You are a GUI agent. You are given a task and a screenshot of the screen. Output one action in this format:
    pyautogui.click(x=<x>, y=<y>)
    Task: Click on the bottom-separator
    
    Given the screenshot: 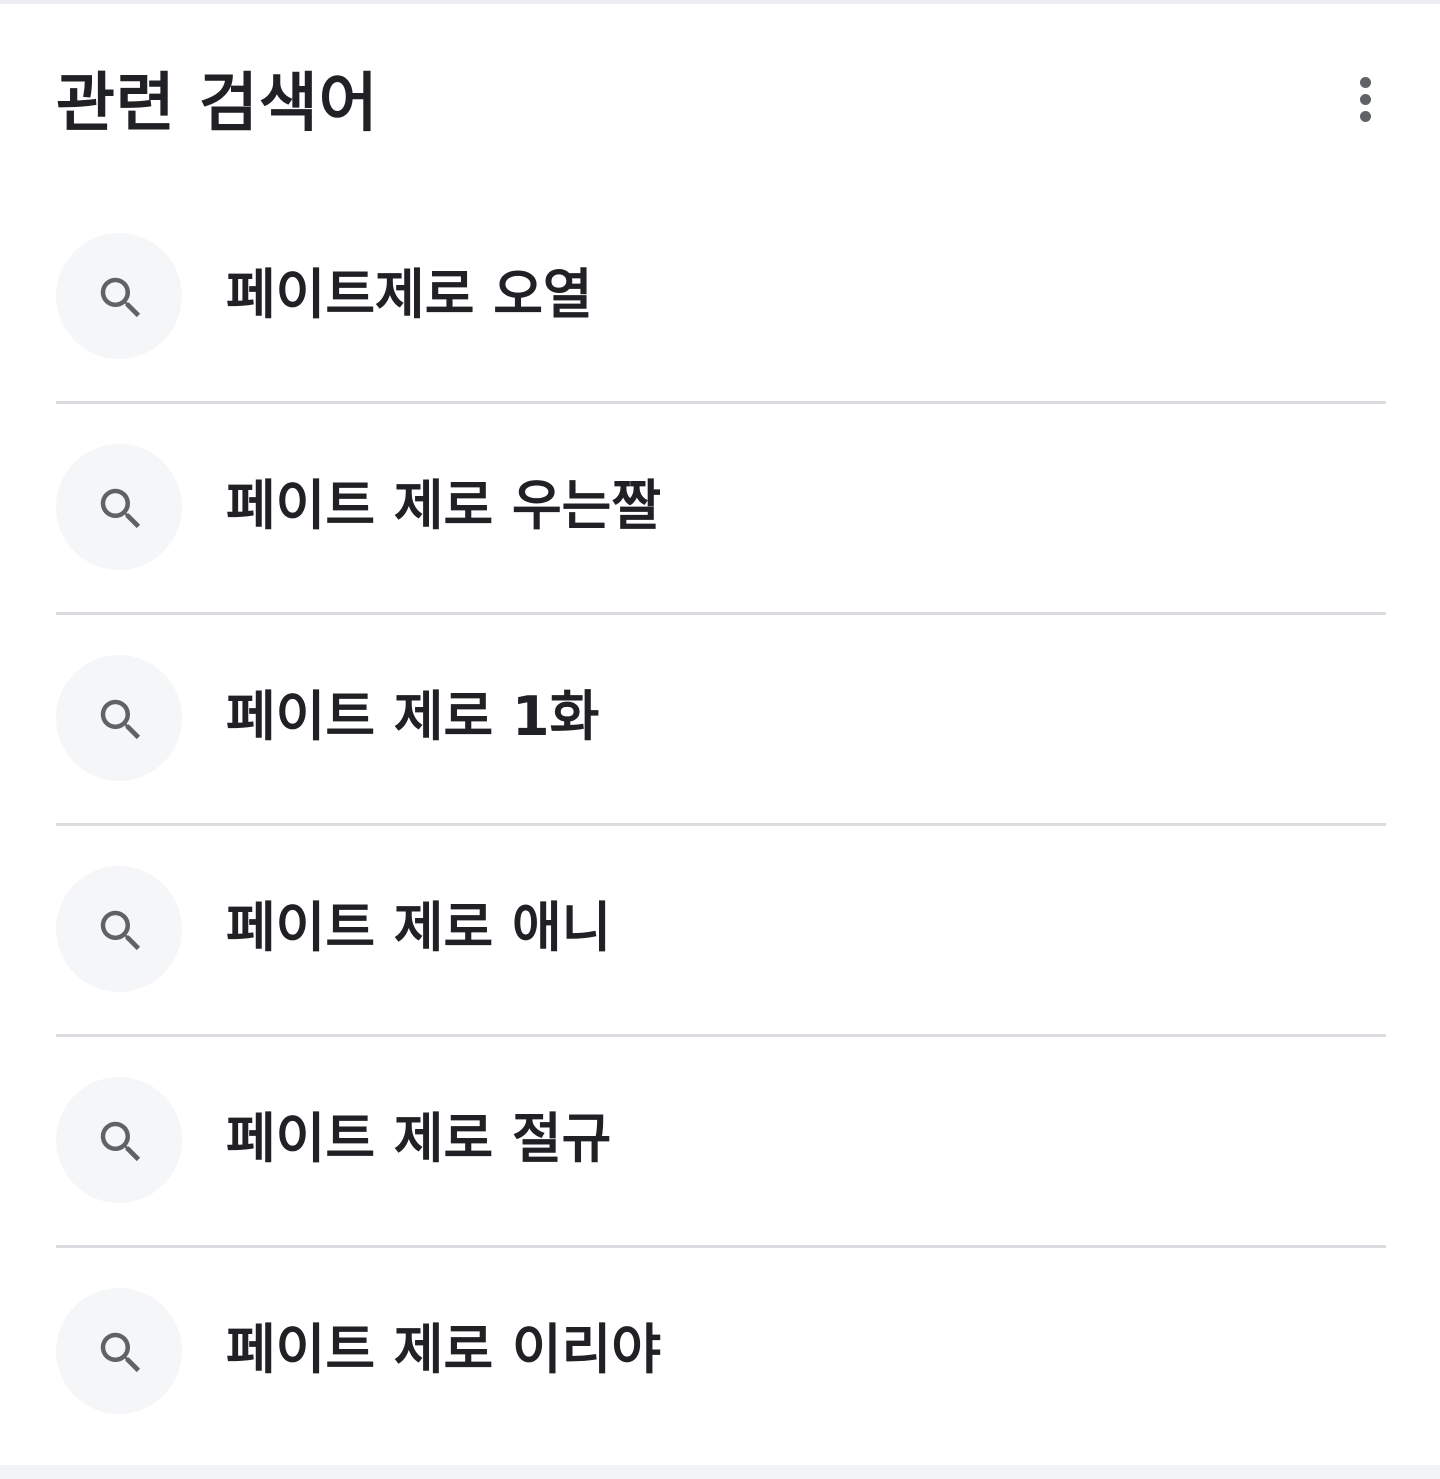 What is the action you would take?
    pyautogui.click(x=720, y=1472)
    